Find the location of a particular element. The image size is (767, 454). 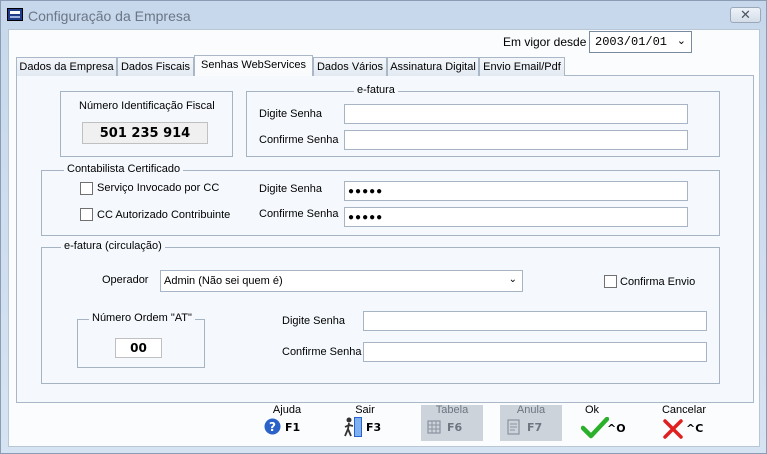

tab-senhas-webservices: Senhas WebServices is located at coordinates (253, 65).